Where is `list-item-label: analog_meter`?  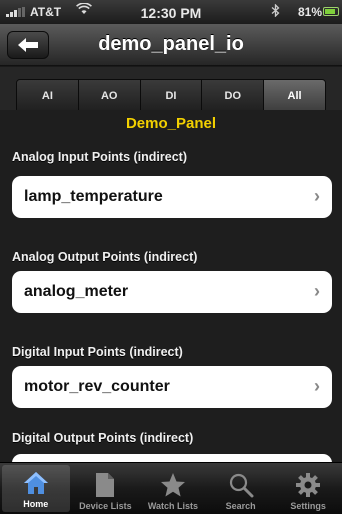 list-item-label: analog_meter is located at coordinates (76, 291).